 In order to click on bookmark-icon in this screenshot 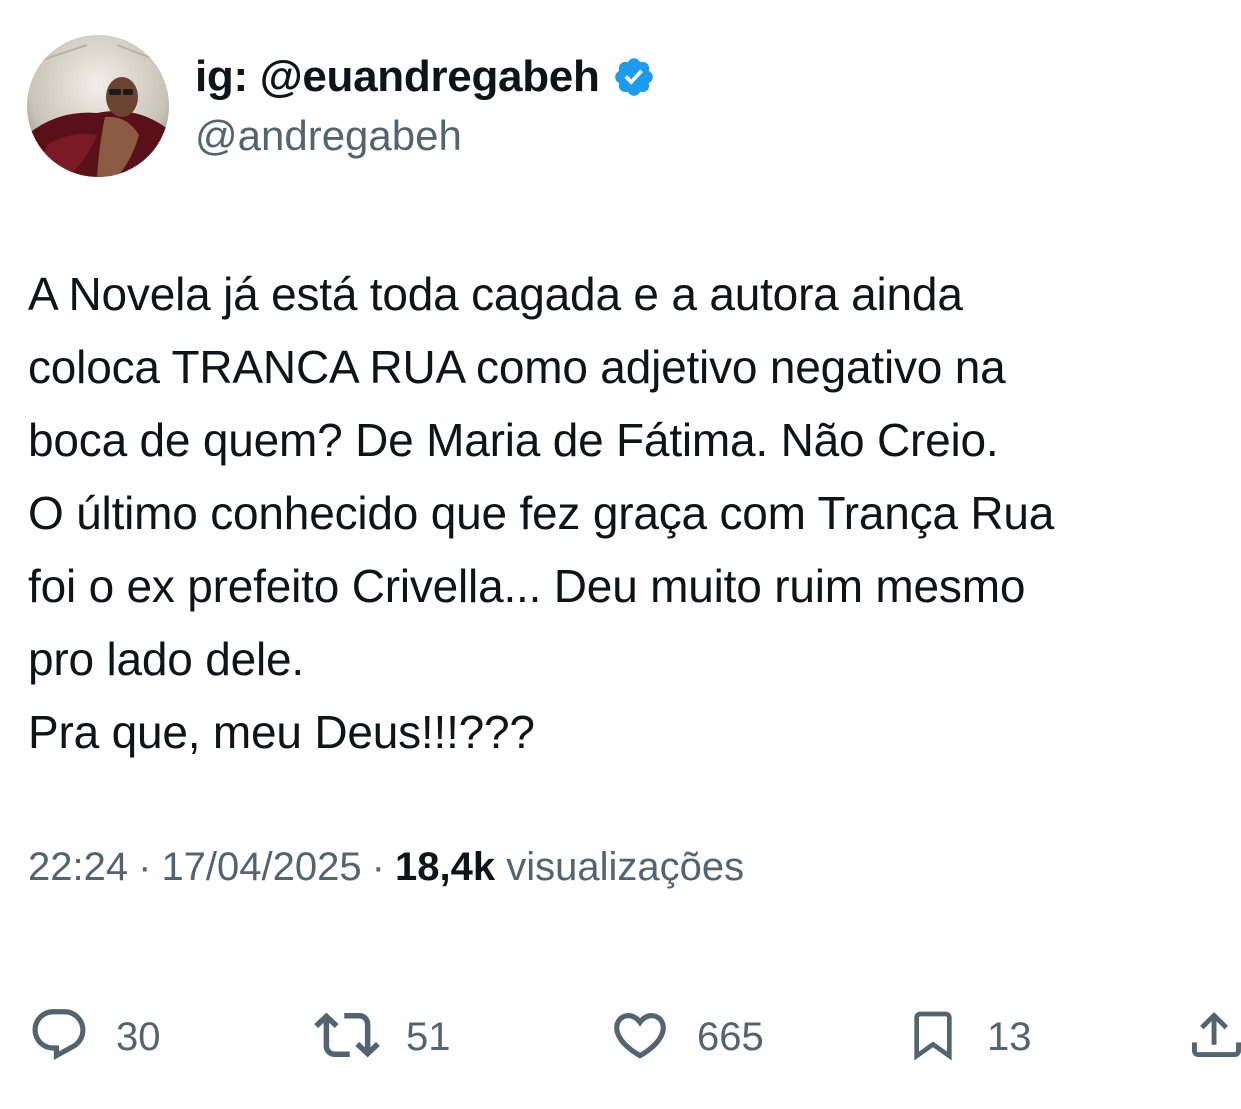, I will do `click(933, 1037)`.